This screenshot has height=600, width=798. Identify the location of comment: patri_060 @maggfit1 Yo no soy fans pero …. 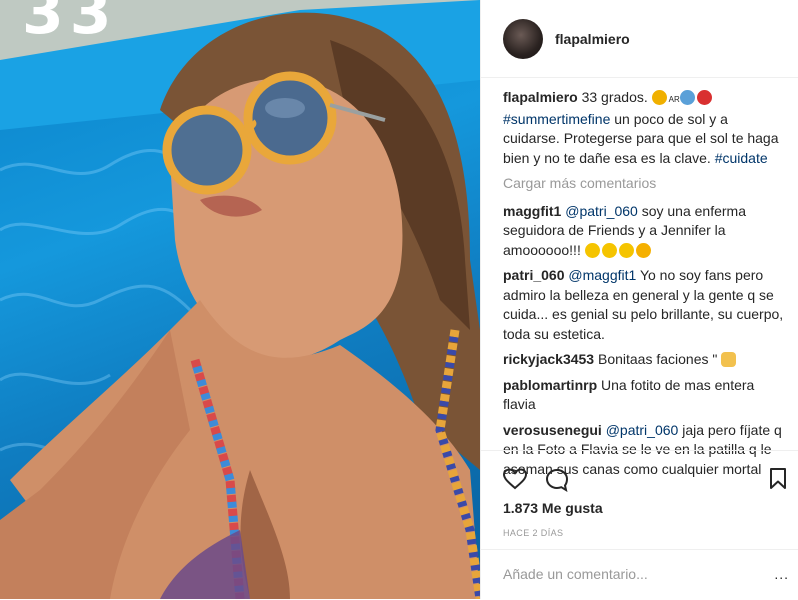
(644, 305).